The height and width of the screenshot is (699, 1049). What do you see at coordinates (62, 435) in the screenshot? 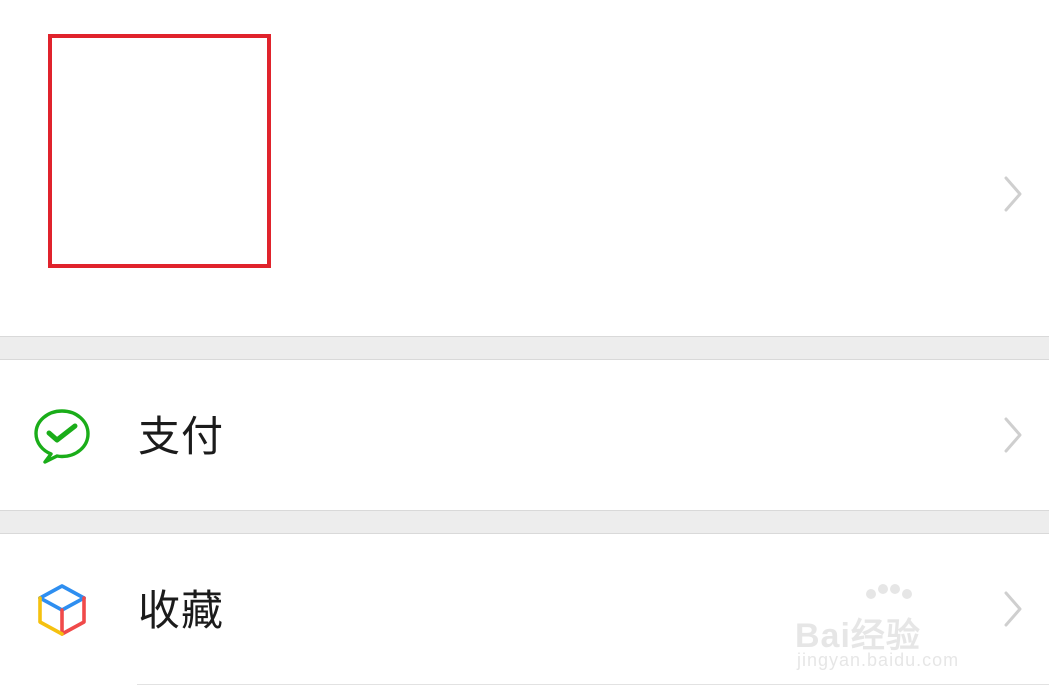
I see `wechat-pay-icon` at bounding box center [62, 435].